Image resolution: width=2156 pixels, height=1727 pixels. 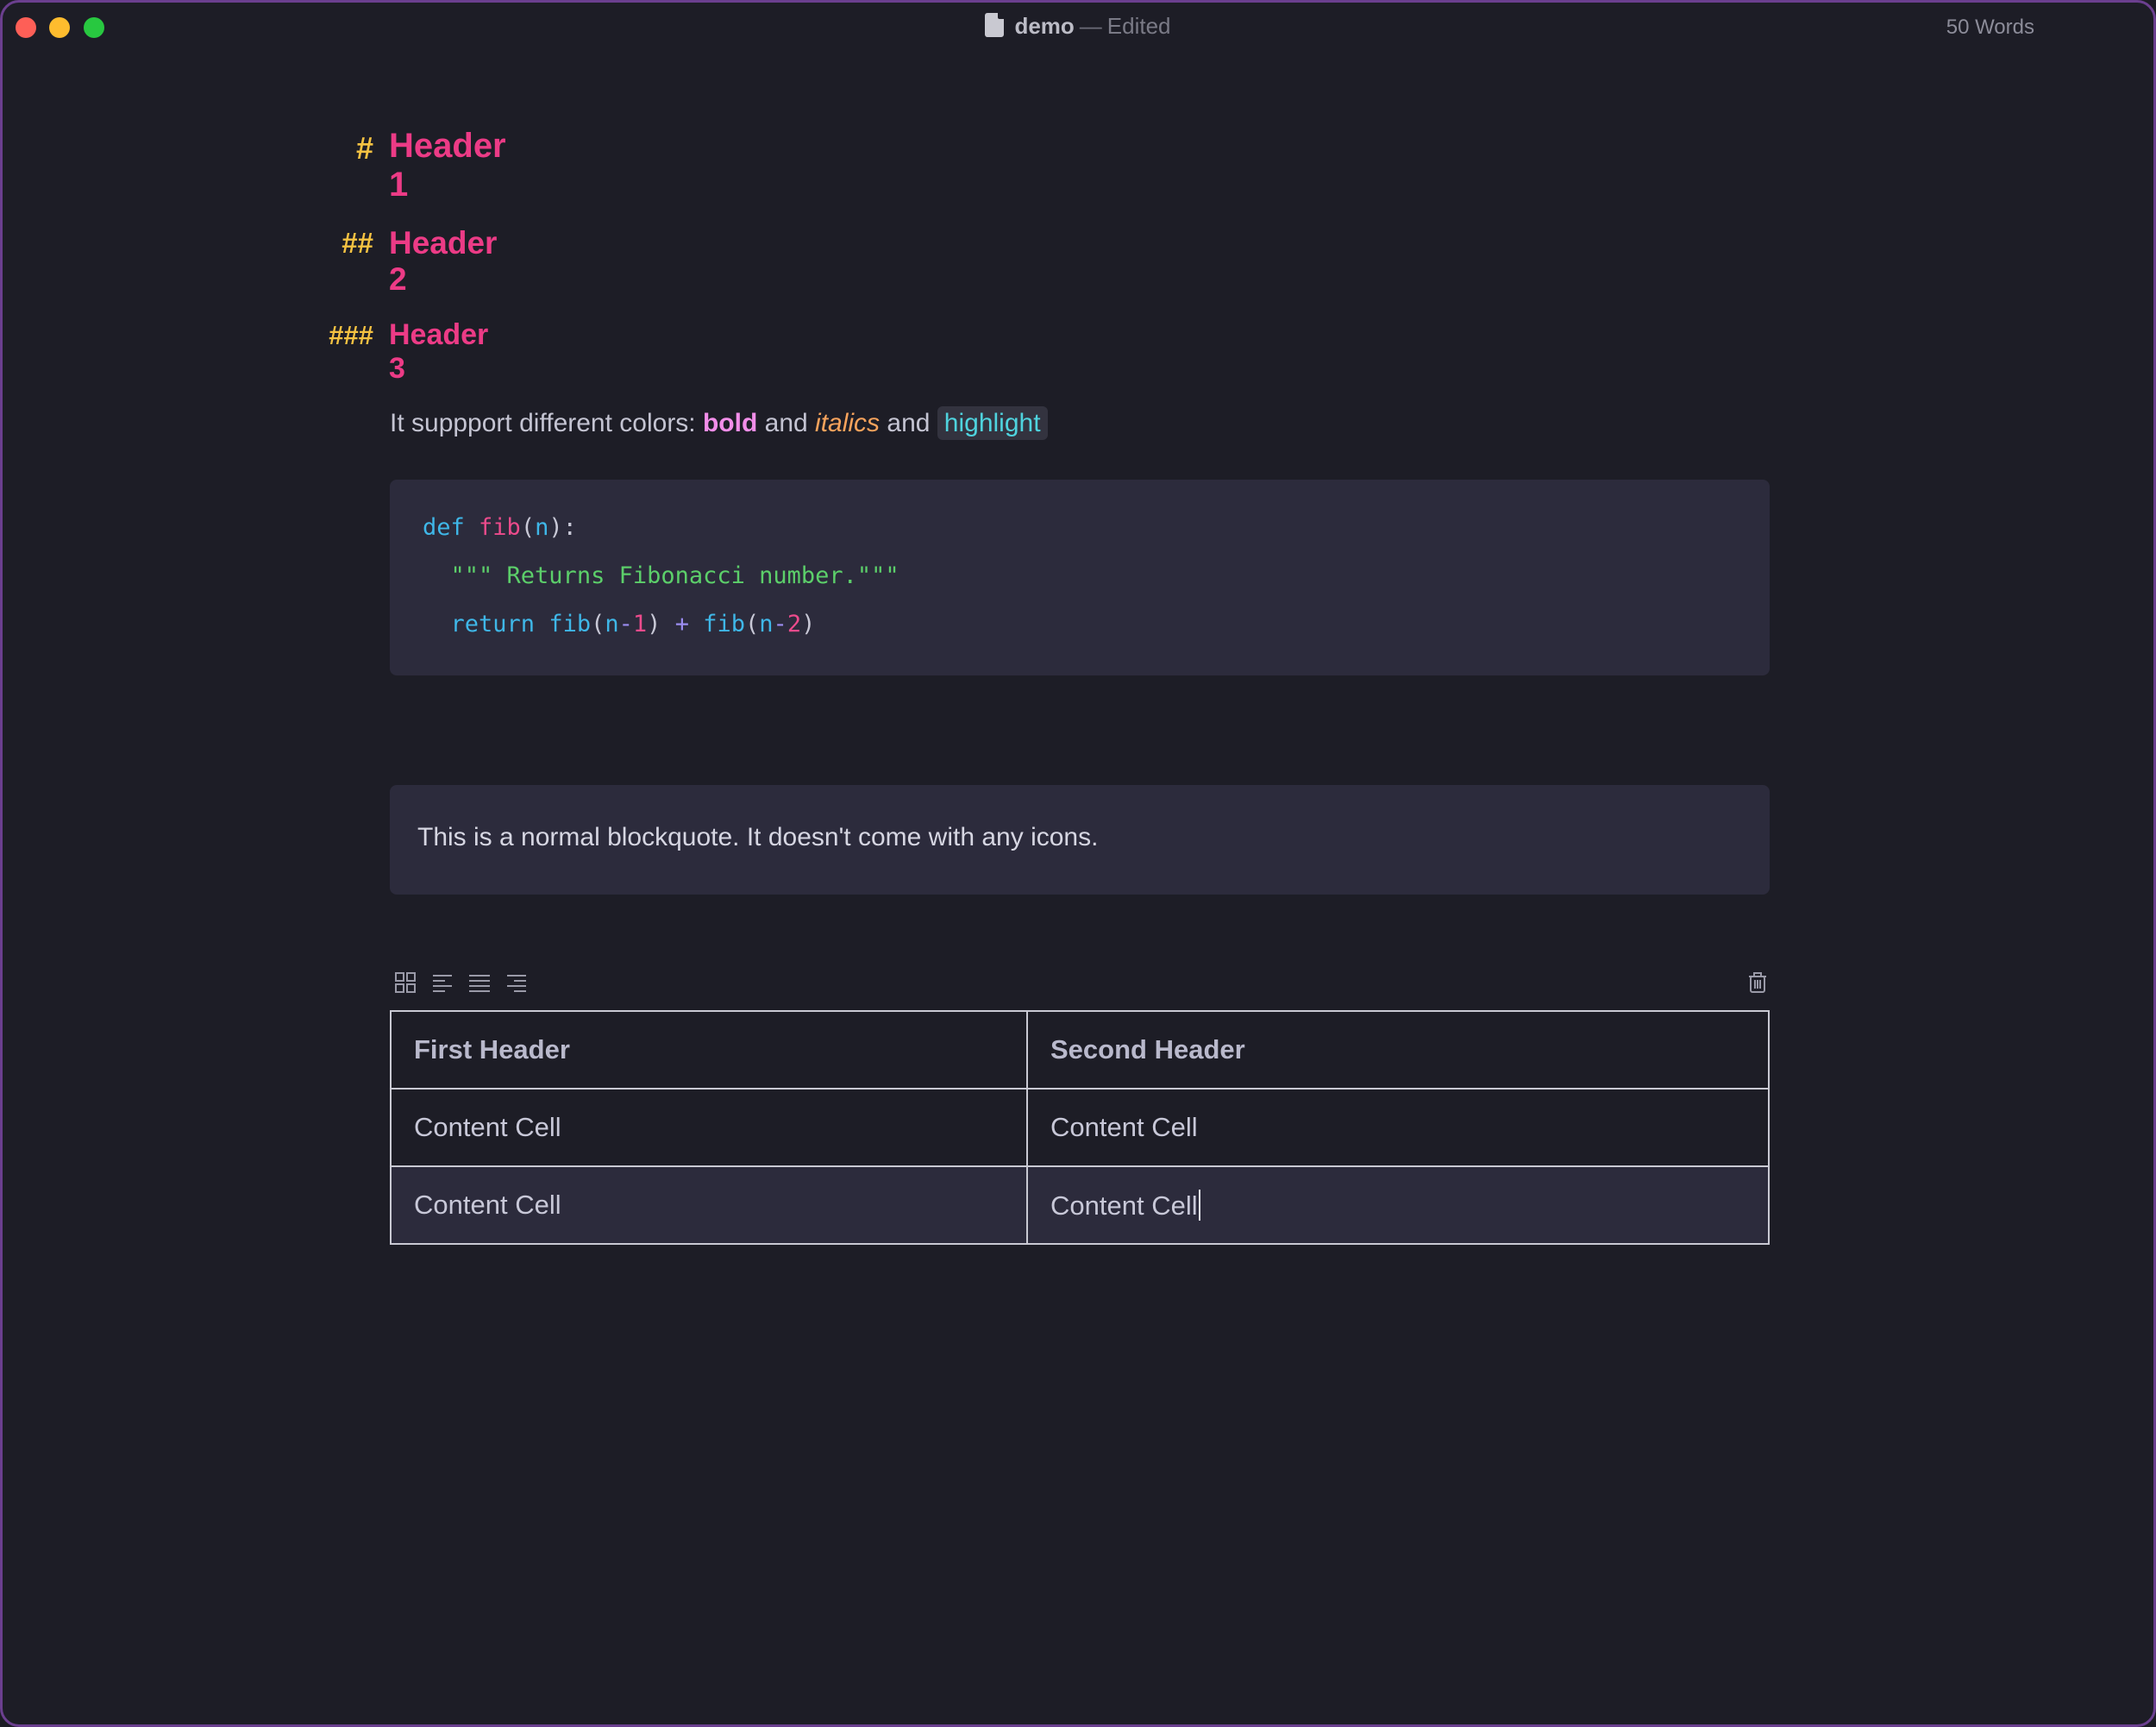 What do you see at coordinates (479, 982) in the screenshot?
I see `align-center-icon` at bounding box center [479, 982].